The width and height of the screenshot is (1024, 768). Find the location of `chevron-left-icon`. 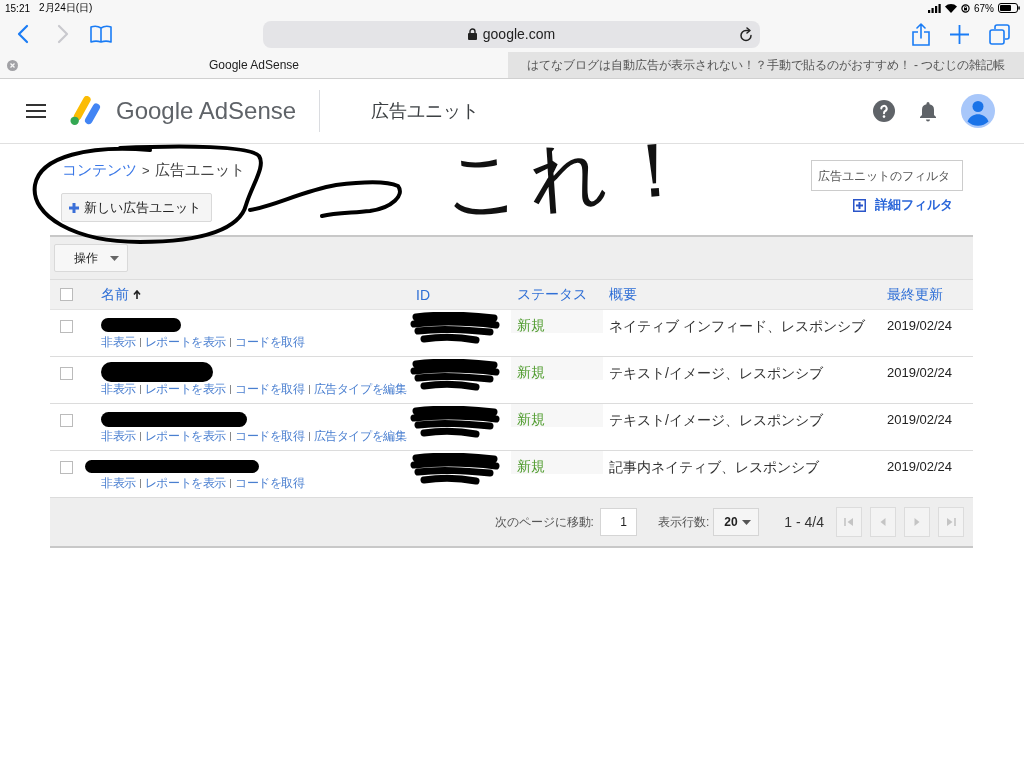

chevron-left-icon is located at coordinates (23, 34).